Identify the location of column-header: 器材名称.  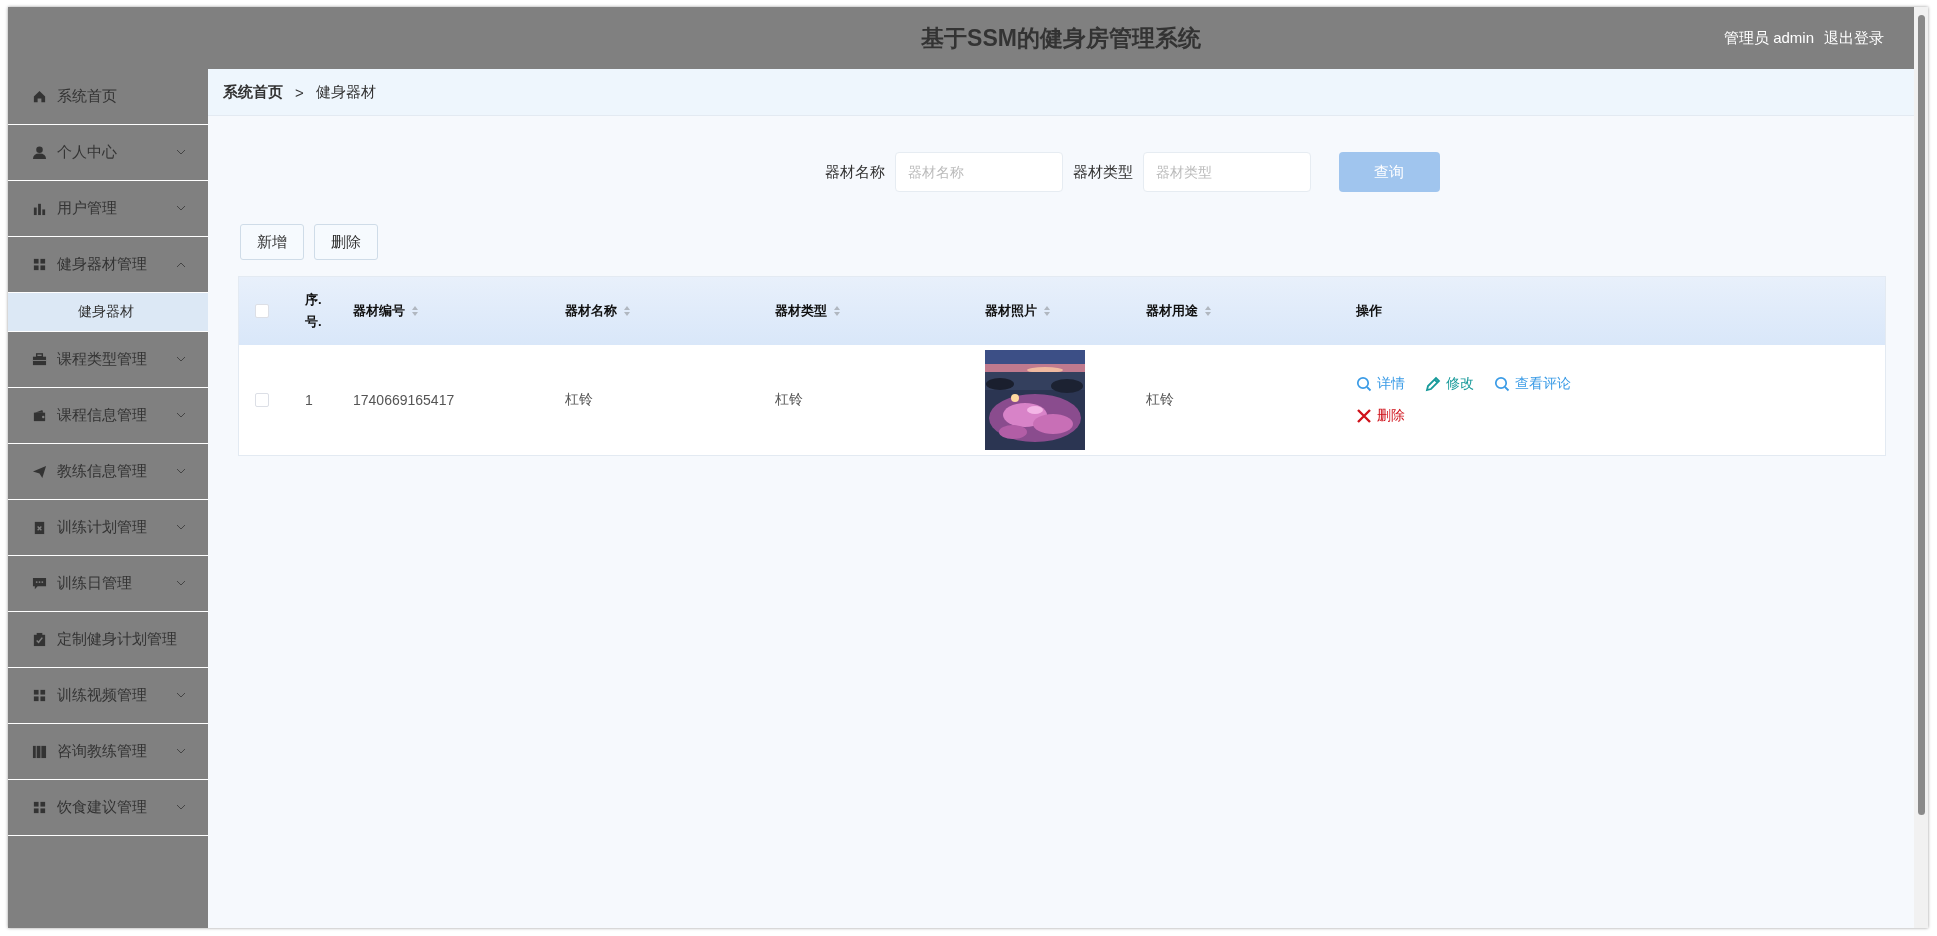
(591, 310).